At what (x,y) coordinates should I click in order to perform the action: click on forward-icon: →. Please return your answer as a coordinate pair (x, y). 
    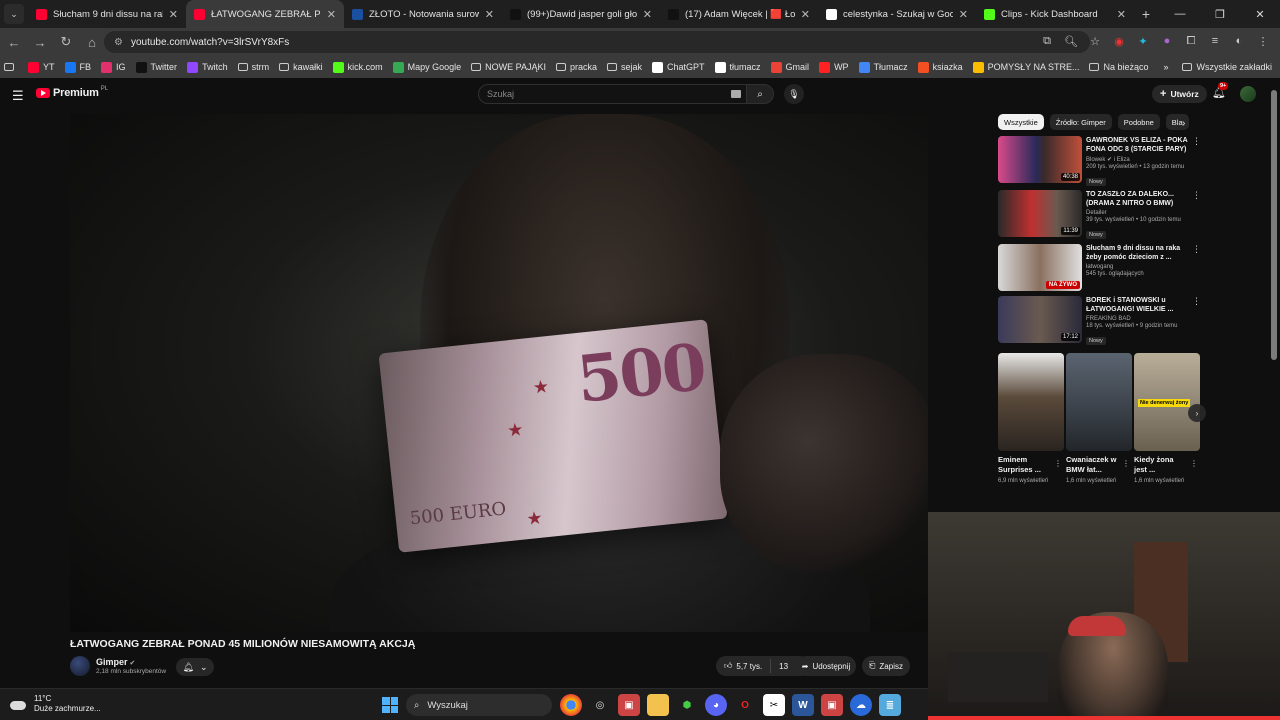
    Looking at the image, I should click on (40, 42).